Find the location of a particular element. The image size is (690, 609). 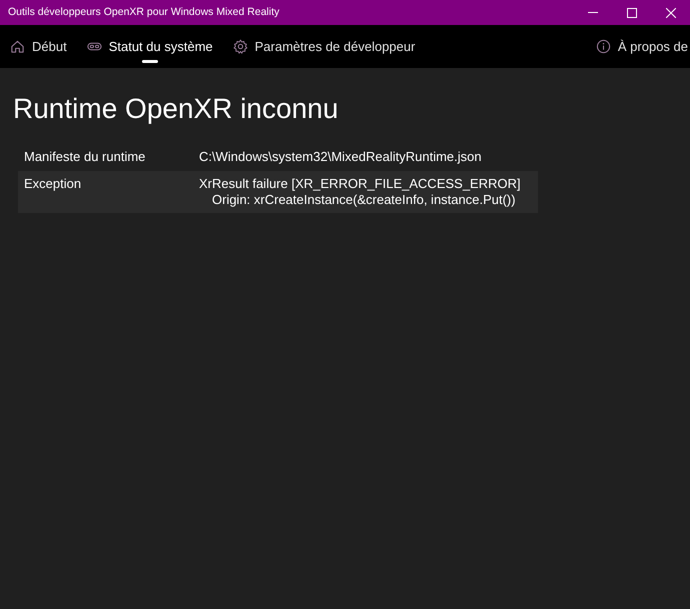

nav-tab: À propos de is located at coordinates (638, 46).